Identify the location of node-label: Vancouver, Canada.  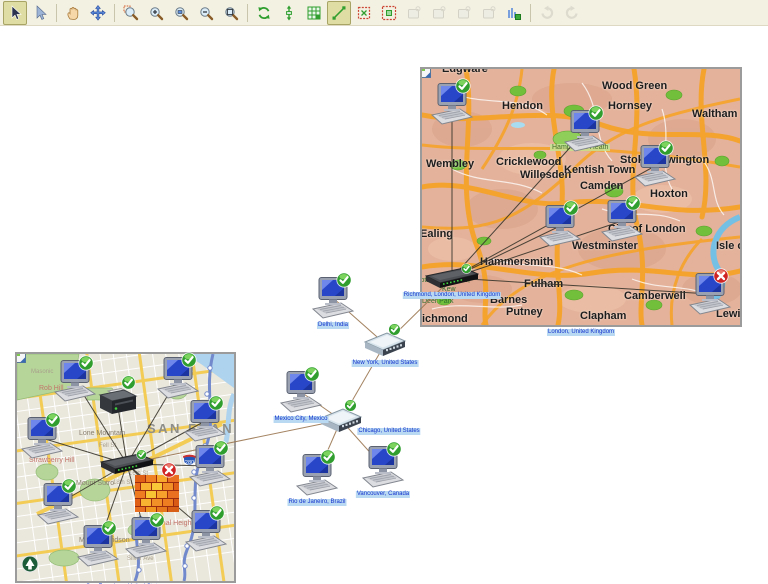
(383, 494).